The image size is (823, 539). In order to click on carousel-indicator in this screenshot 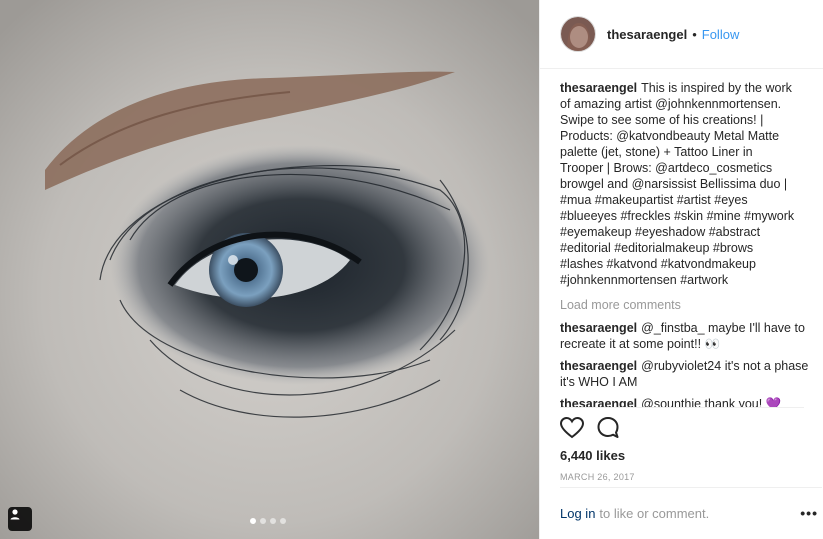, I will do `click(268, 521)`.